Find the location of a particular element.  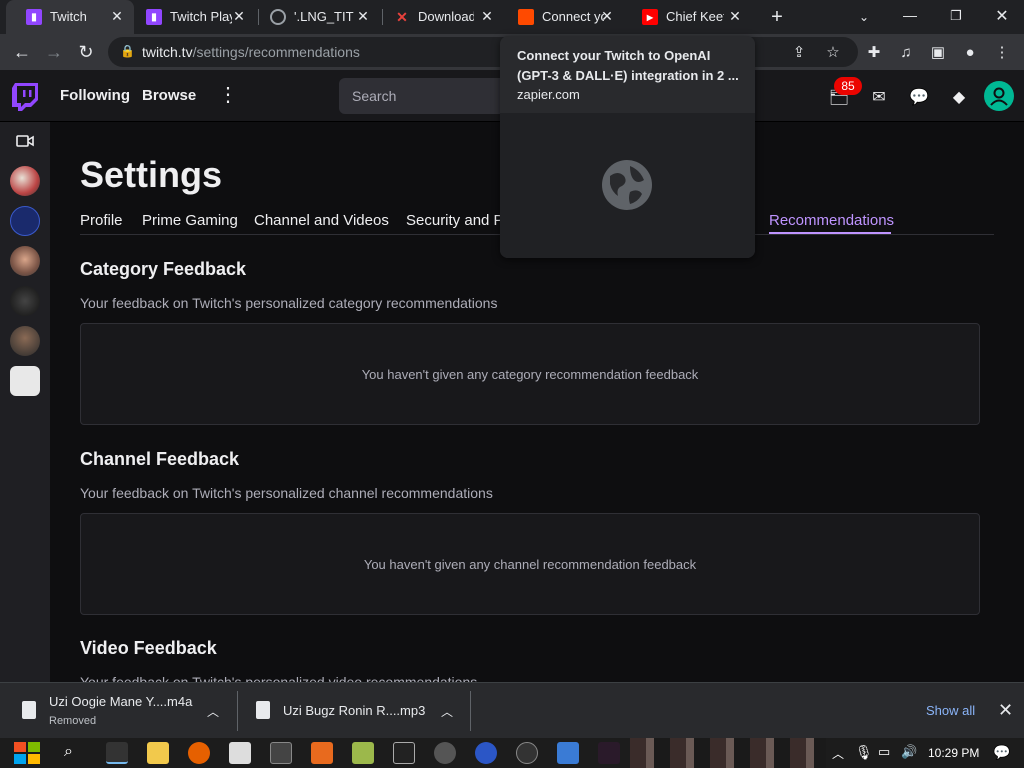

user-avatar is located at coordinates (999, 96).